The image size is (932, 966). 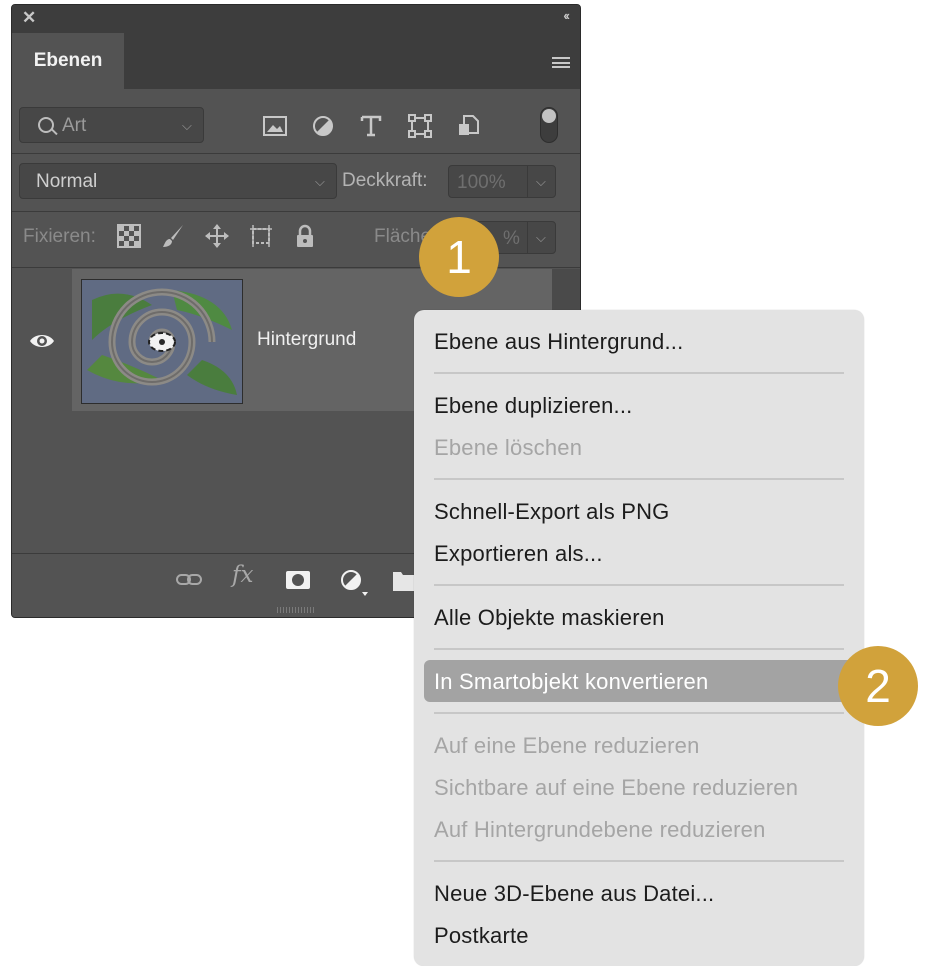 I want to click on shape-icon, so click(x=420, y=126).